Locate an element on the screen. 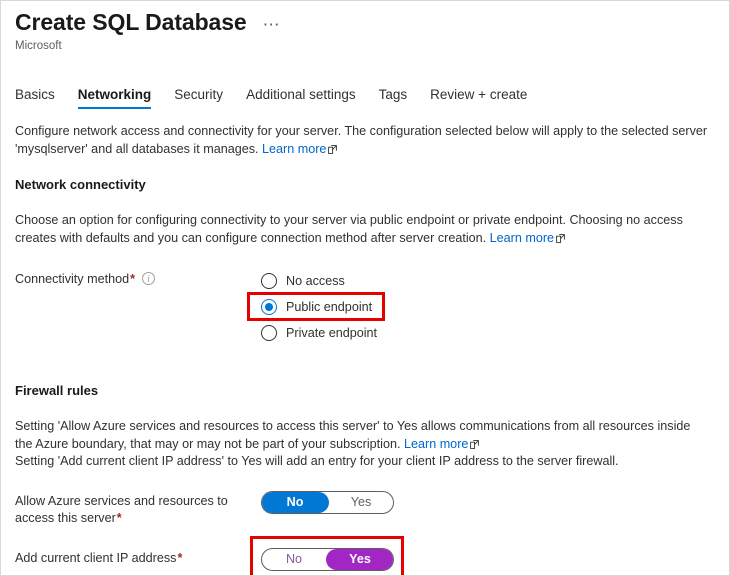  tab-tags: Tags is located at coordinates (393, 97).